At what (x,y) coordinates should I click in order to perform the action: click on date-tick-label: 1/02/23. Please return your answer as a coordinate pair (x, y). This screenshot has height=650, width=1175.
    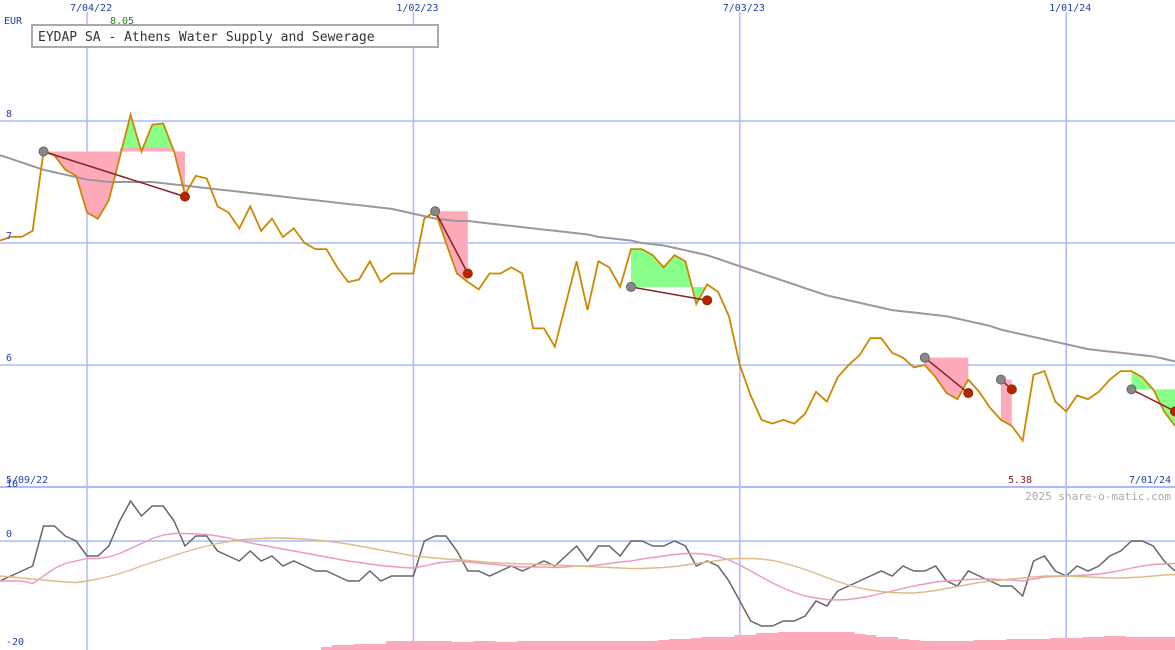
    Looking at the image, I should click on (417, 8).